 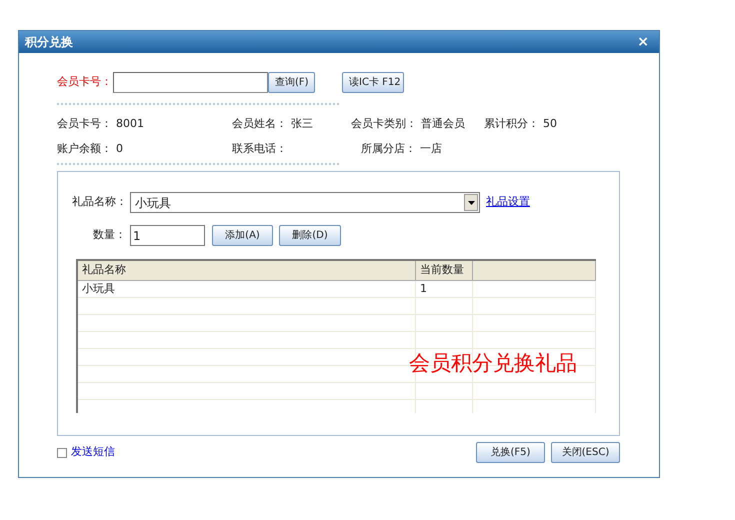 I want to click on table-cell: 小玩具, so click(x=247, y=289).